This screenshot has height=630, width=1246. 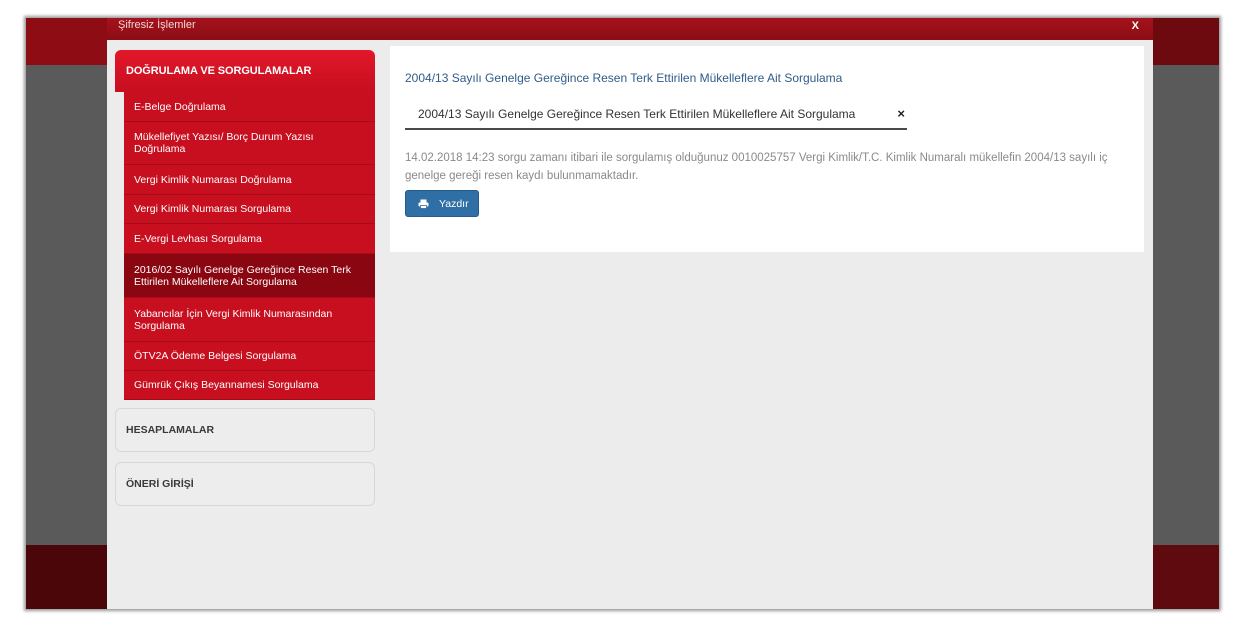 I want to click on sidebar-item-e-belge: E-Belge Doğrulama, so click(x=249, y=107).